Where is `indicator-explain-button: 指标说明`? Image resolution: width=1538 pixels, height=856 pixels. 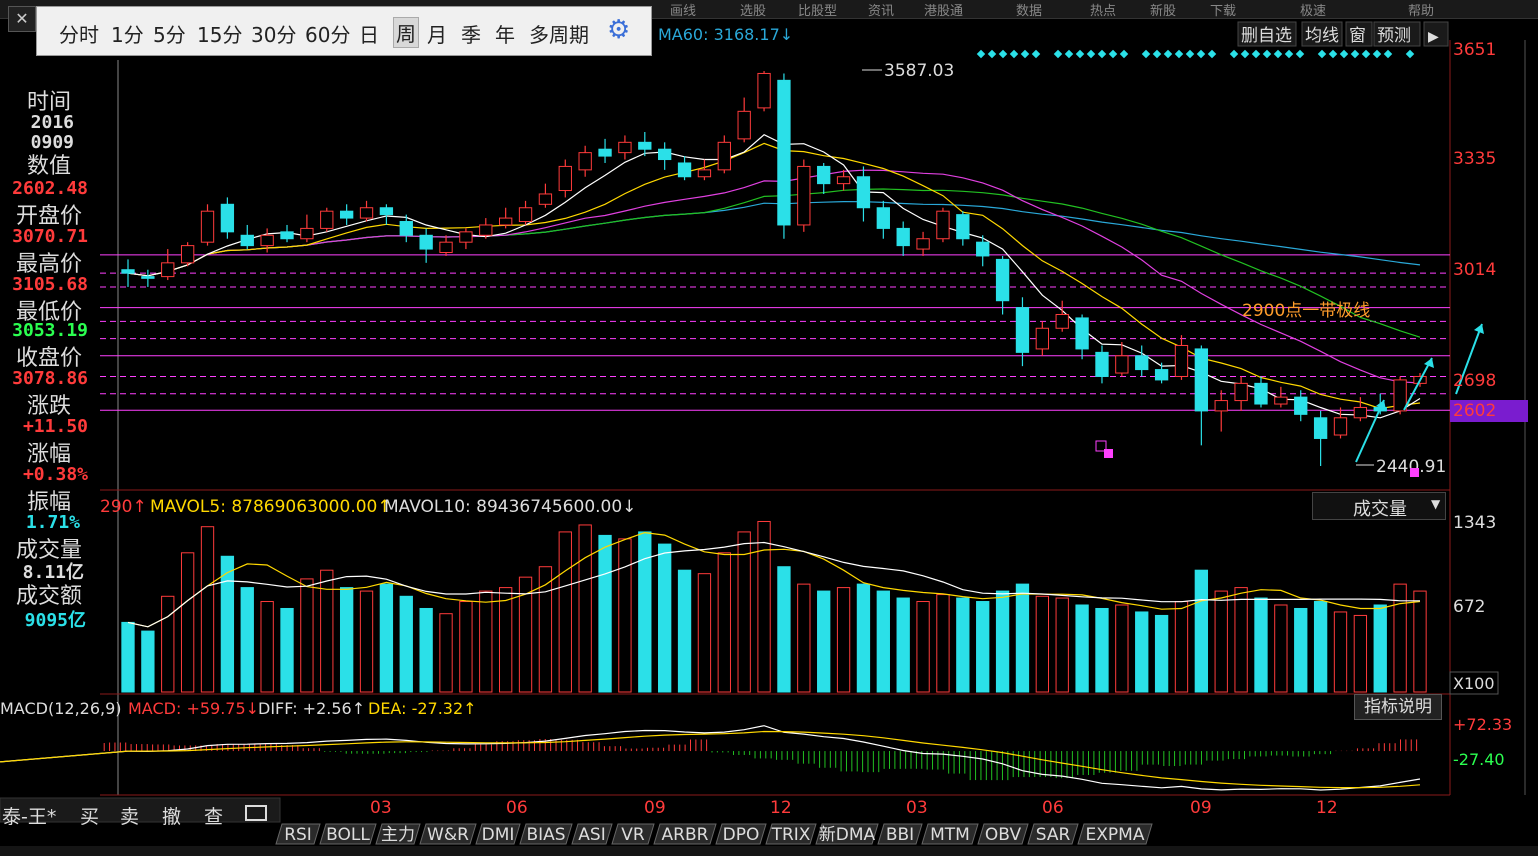
indicator-explain-button: 指标说明 is located at coordinates (1398, 707).